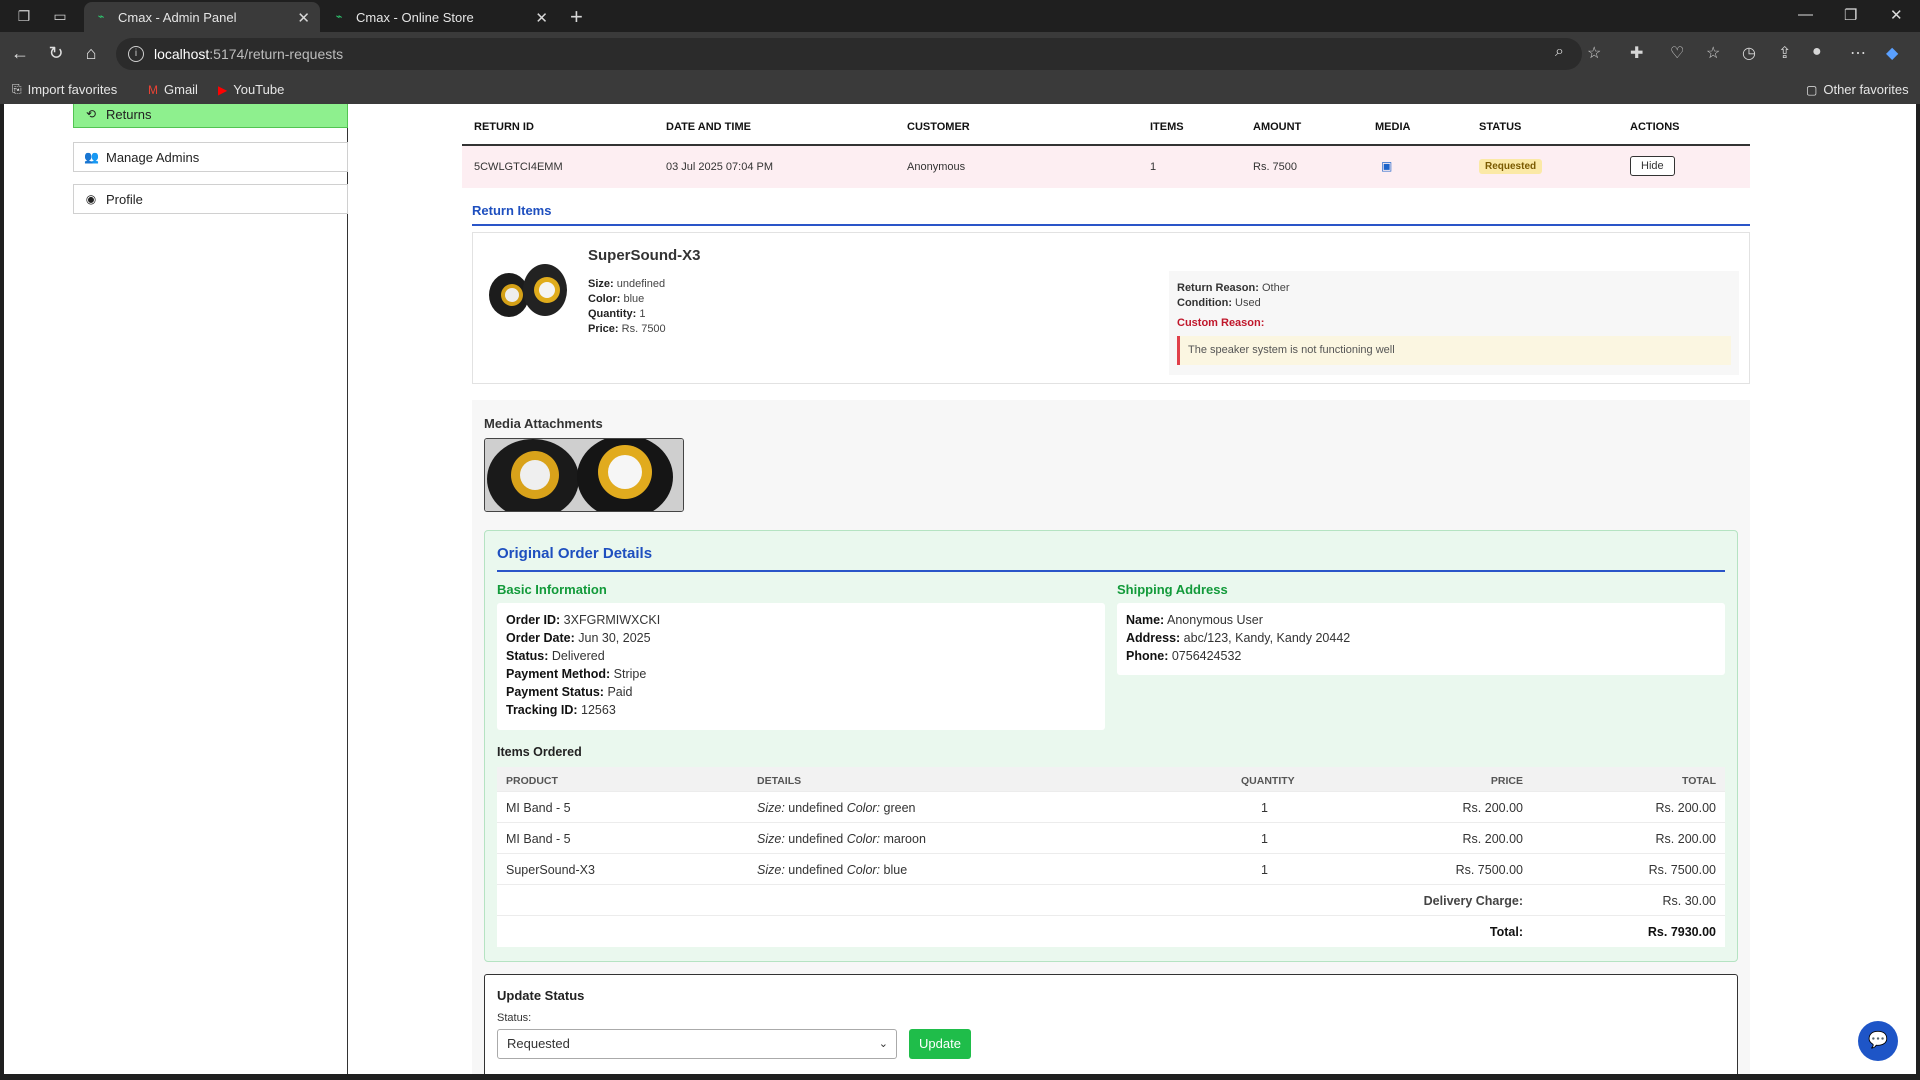  Describe the element at coordinates (1636, 53) in the screenshot. I see `extensions-icon: ✚` at that location.